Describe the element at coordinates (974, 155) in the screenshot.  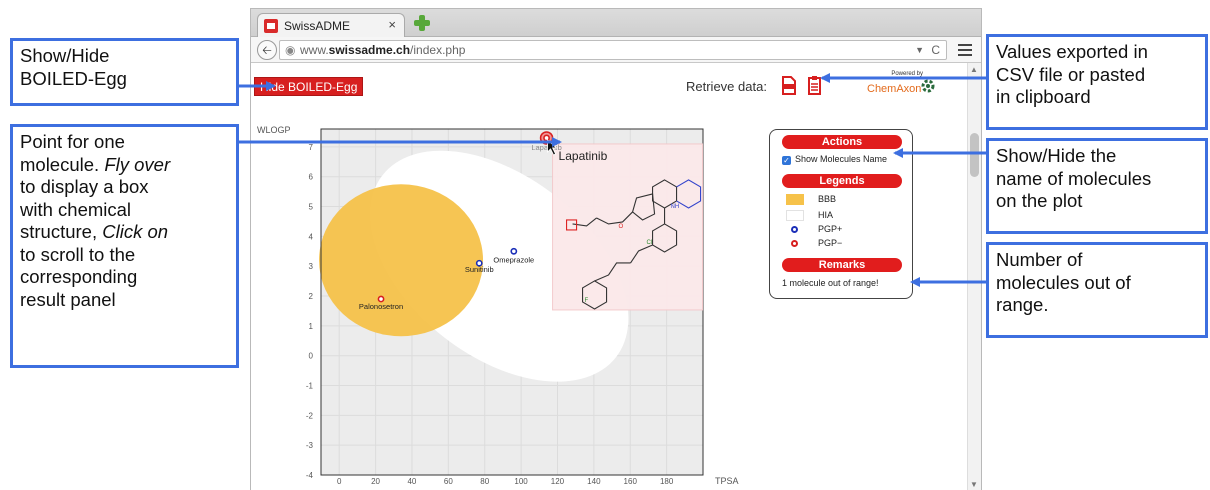
I see `scrollbar-thumb` at that location.